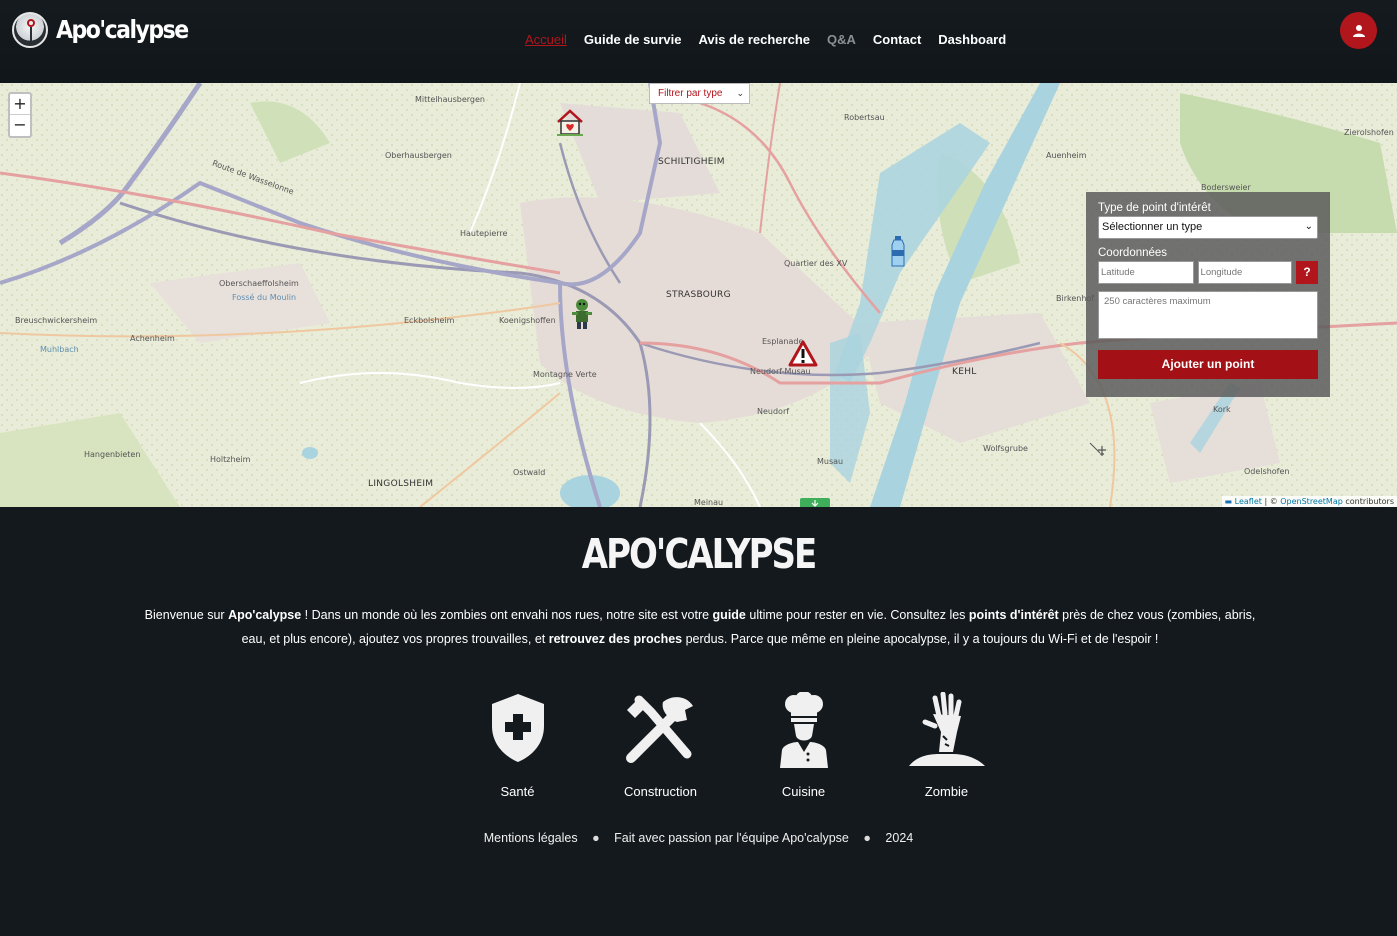 Image resolution: width=1397 pixels, height=936 pixels. I want to click on airport-icon, so click(1102, 451).